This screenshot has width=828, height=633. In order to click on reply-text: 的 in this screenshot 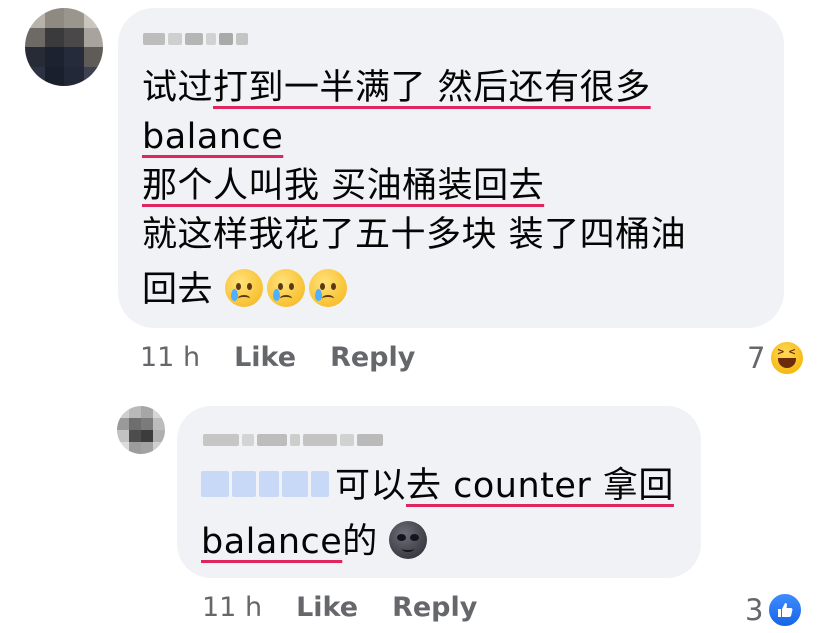, I will do `click(360, 542)`.